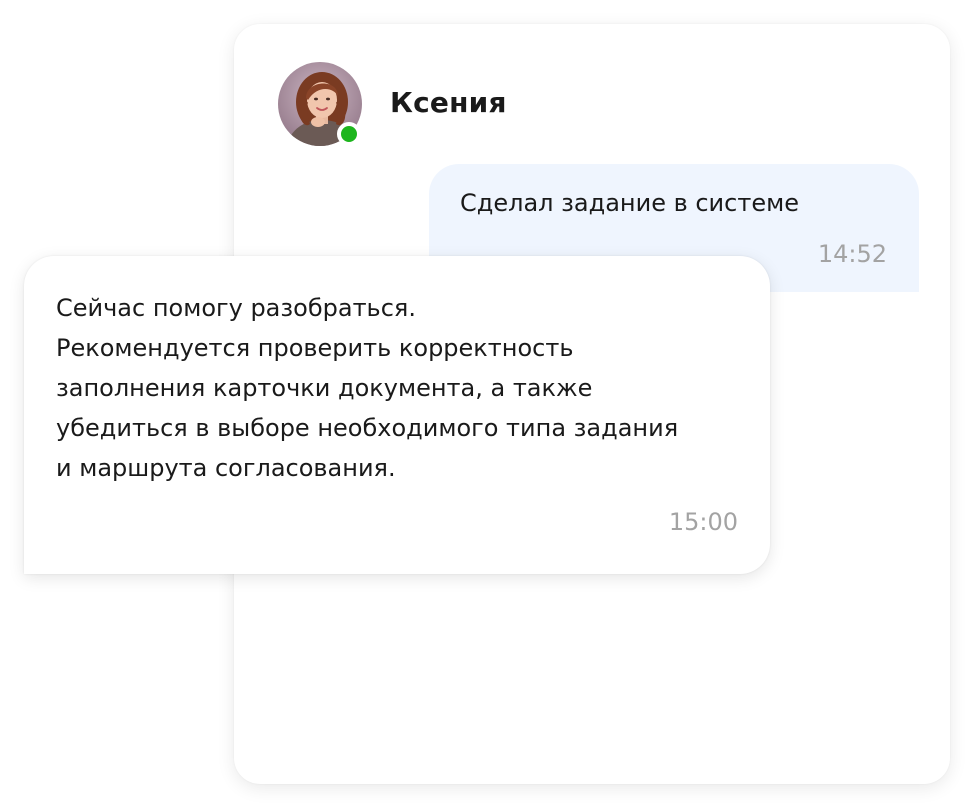 This screenshot has width=974, height=808. Describe the element at coordinates (349, 134) in the screenshot. I see `online-status-indicator` at that location.